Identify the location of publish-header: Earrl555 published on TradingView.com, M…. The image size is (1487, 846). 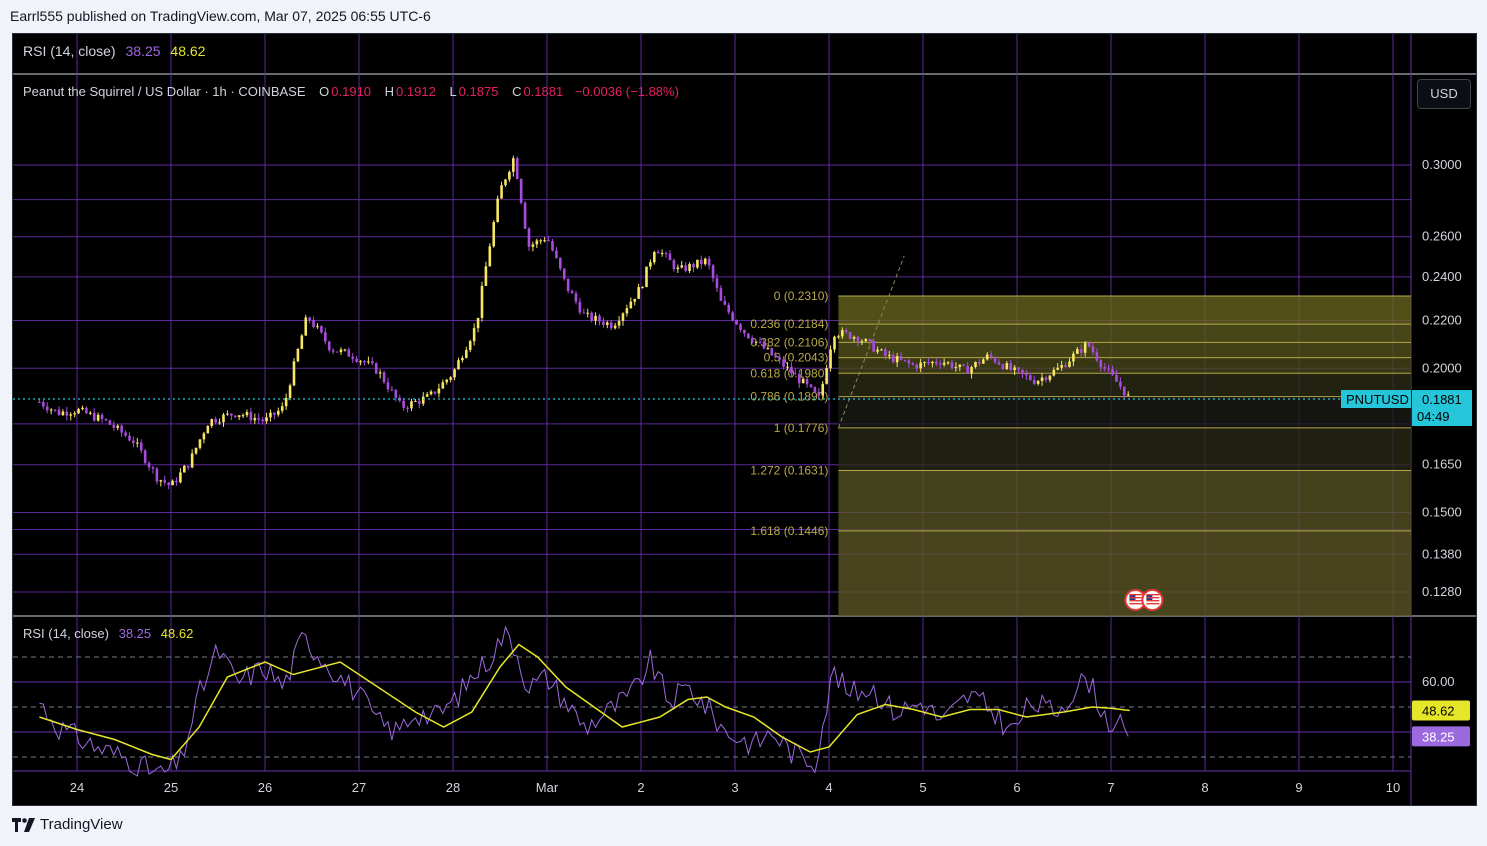
(220, 16).